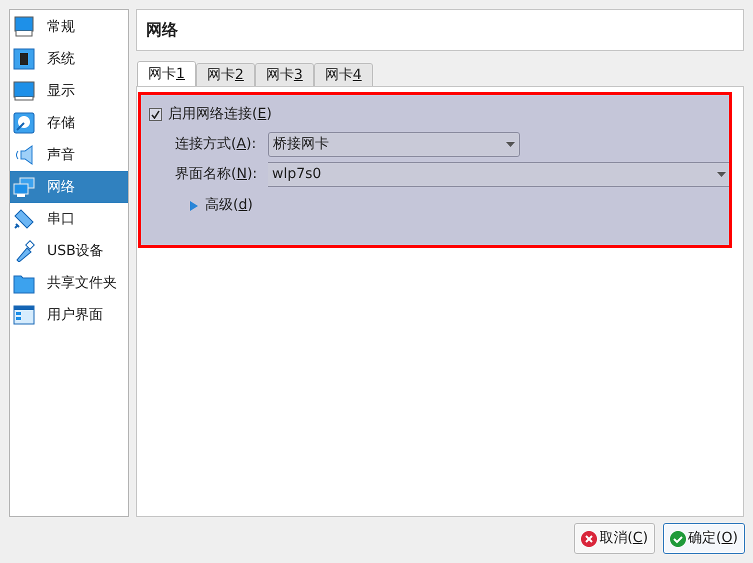 The image size is (753, 563). What do you see at coordinates (24, 155) in the screenshot?
I see `speaker-icon` at bounding box center [24, 155].